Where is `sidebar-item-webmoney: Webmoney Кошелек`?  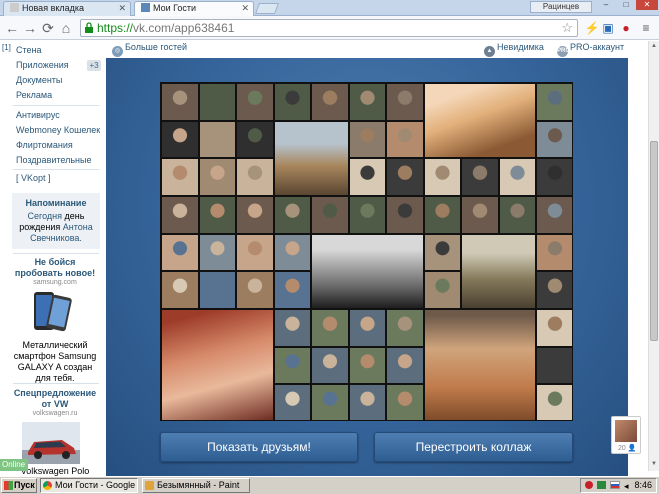 sidebar-item-webmoney: Webmoney Кошелек is located at coordinates (58, 130).